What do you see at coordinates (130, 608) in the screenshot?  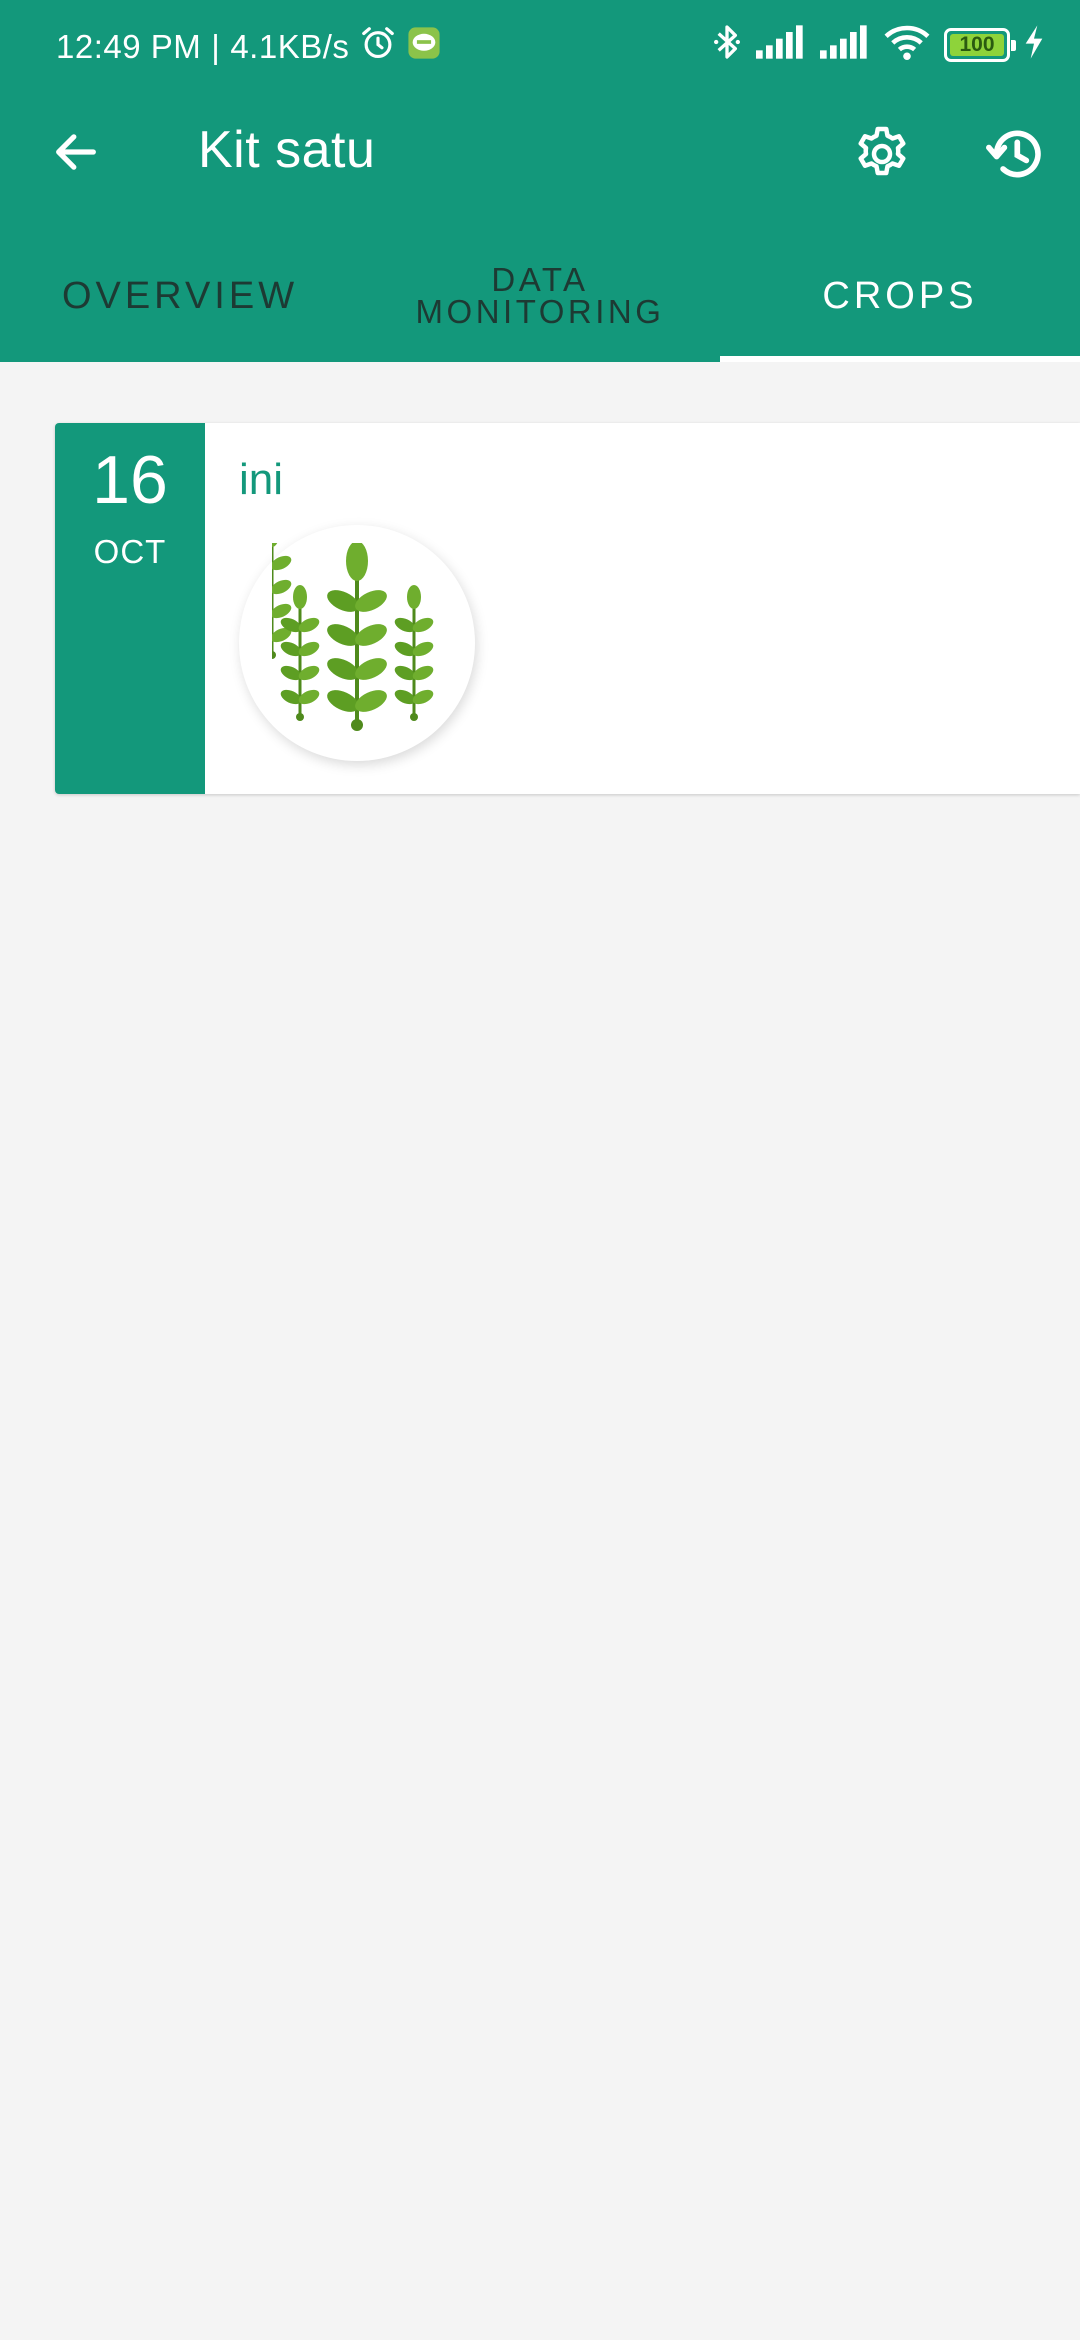 I see `crop-date: 16 OCT` at bounding box center [130, 608].